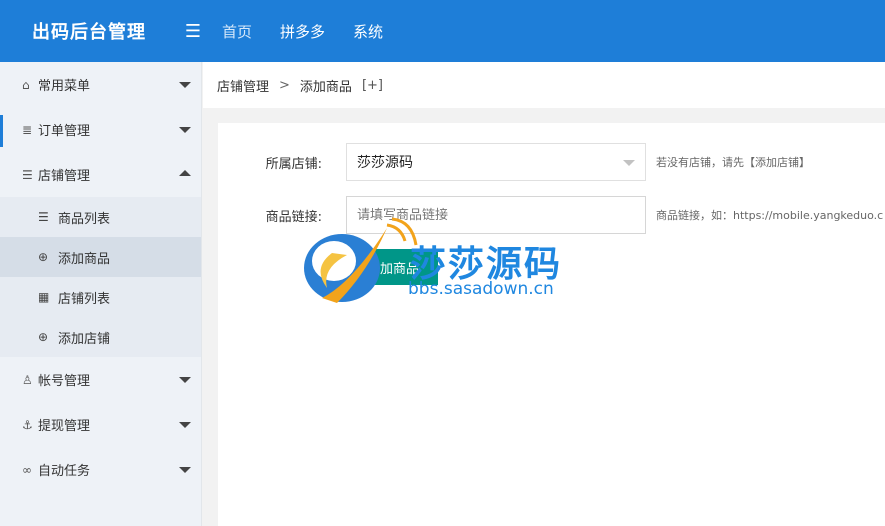 The image size is (885, 526). Describe the element at coordinates (193, 31) in the screenshot. I see `indent-icon: ☰` at that location.